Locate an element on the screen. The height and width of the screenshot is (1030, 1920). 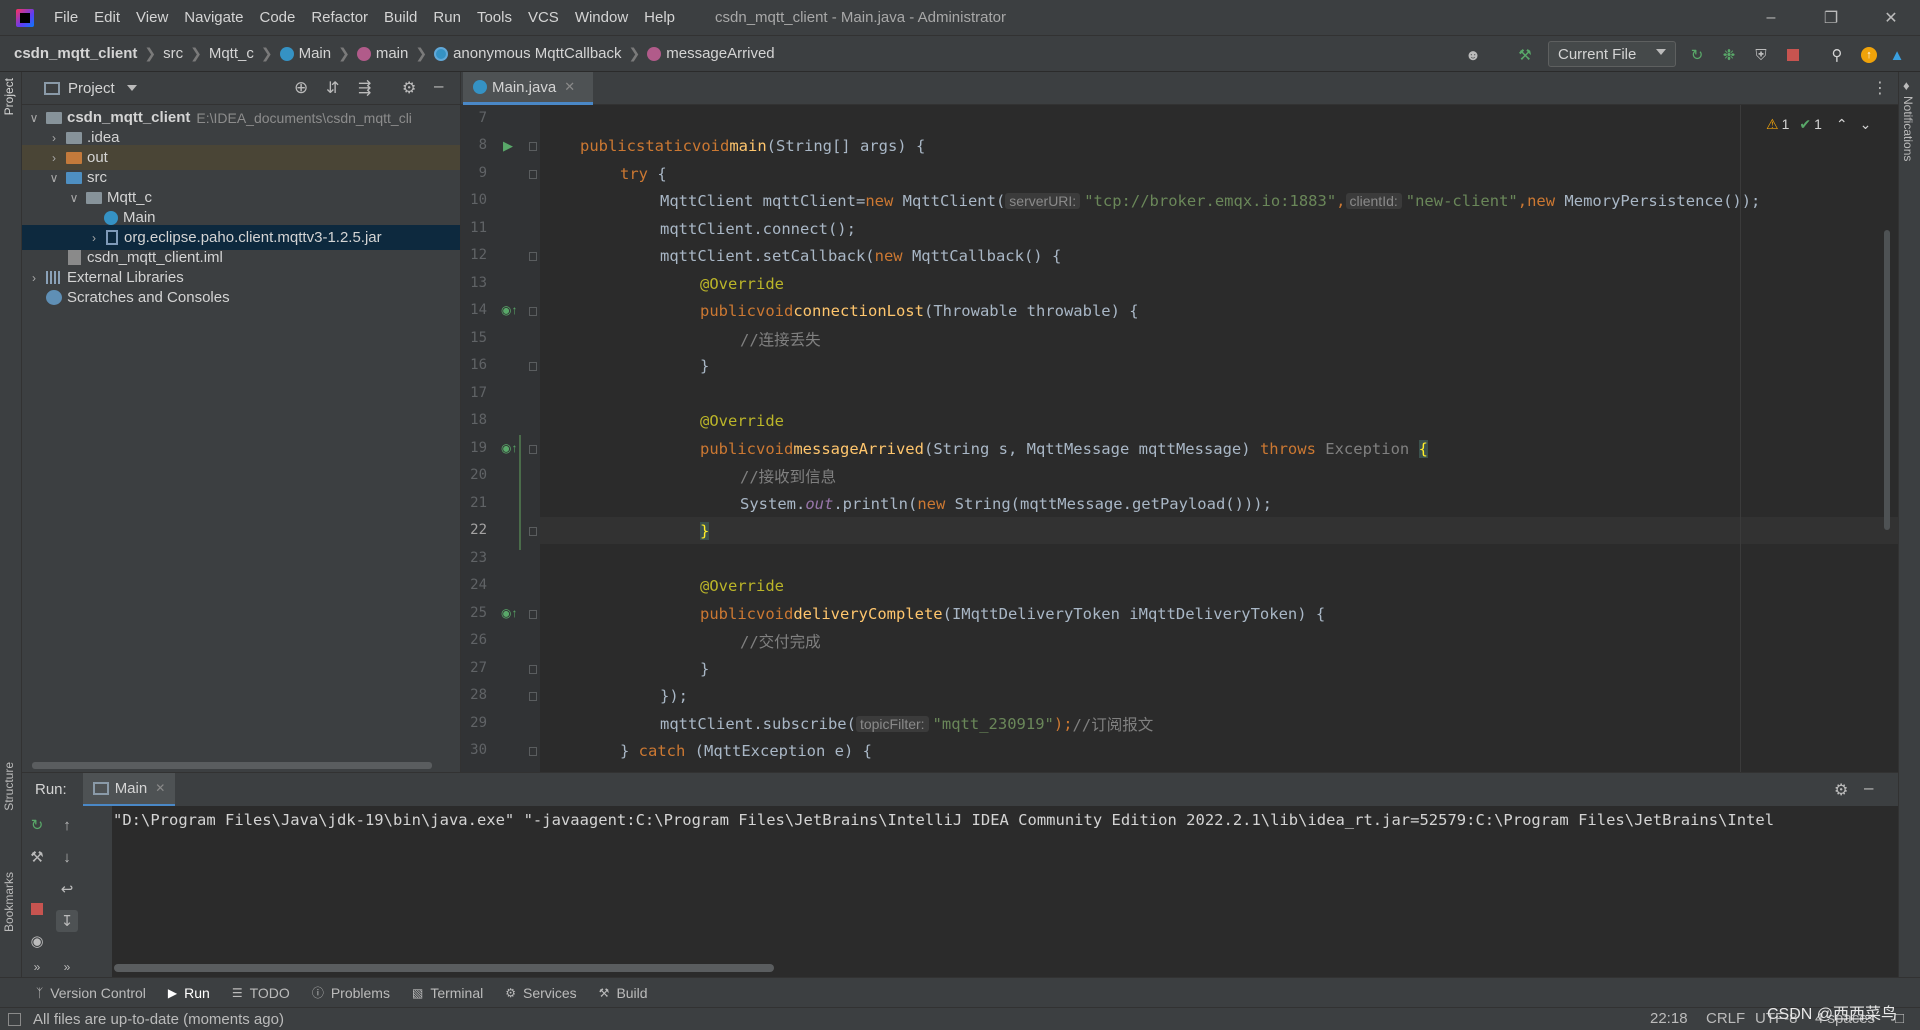
run-tab-main: Main ✕ is located at coordinates (129, 789).